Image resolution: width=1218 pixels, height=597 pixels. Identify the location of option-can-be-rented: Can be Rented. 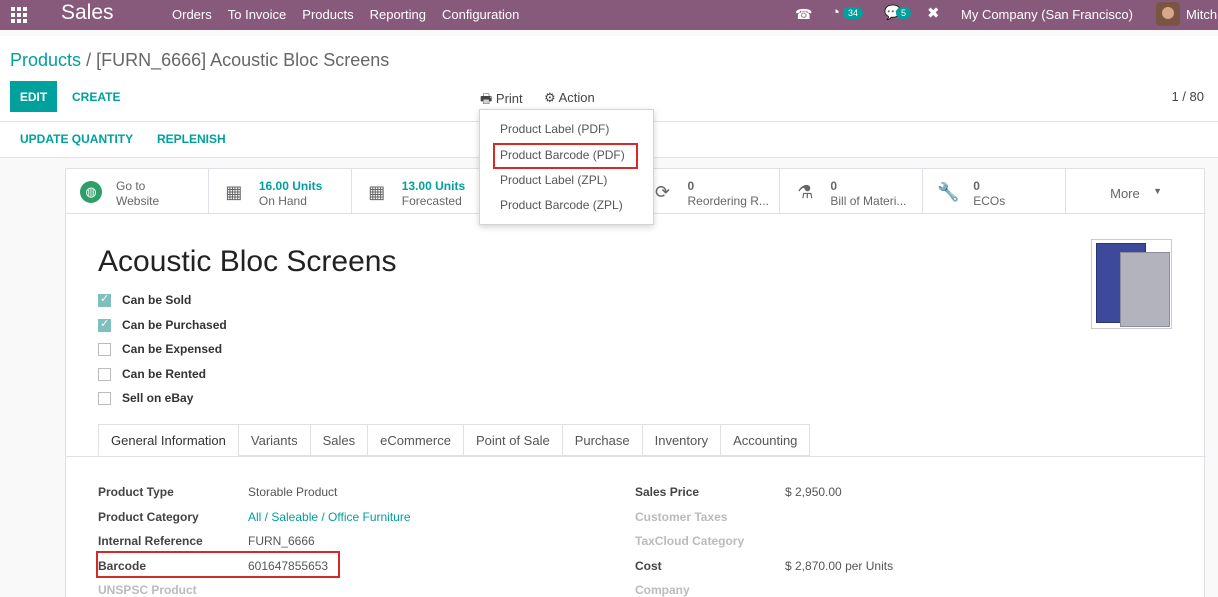
(152, 374).